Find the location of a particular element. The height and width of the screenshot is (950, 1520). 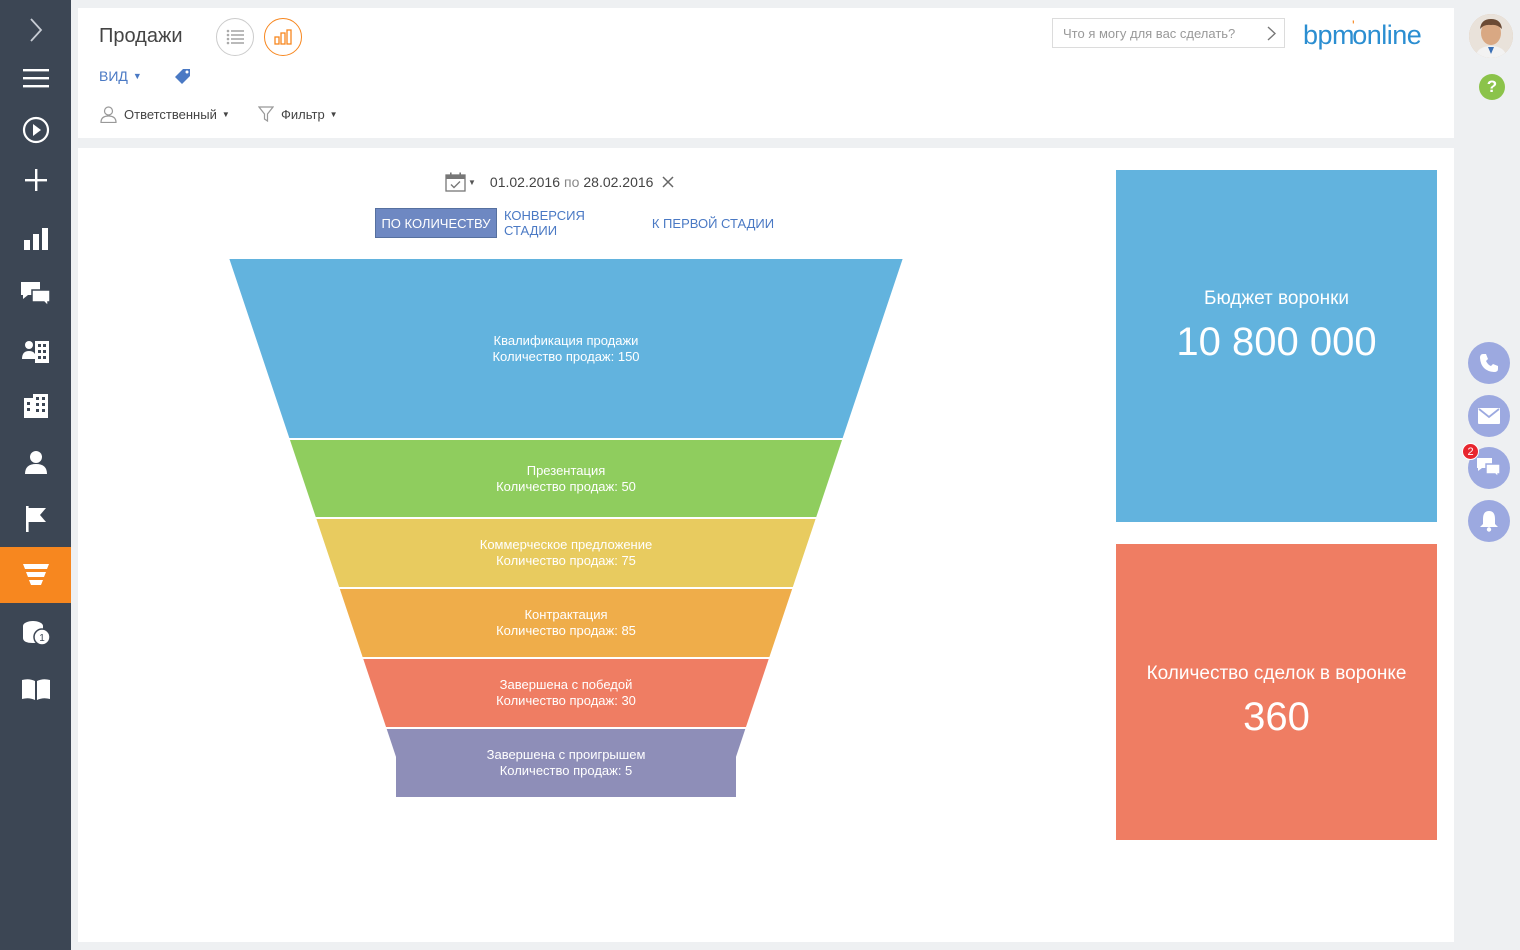

stage-name: Завершена с проигрышем is located at coordinates (566, 754).